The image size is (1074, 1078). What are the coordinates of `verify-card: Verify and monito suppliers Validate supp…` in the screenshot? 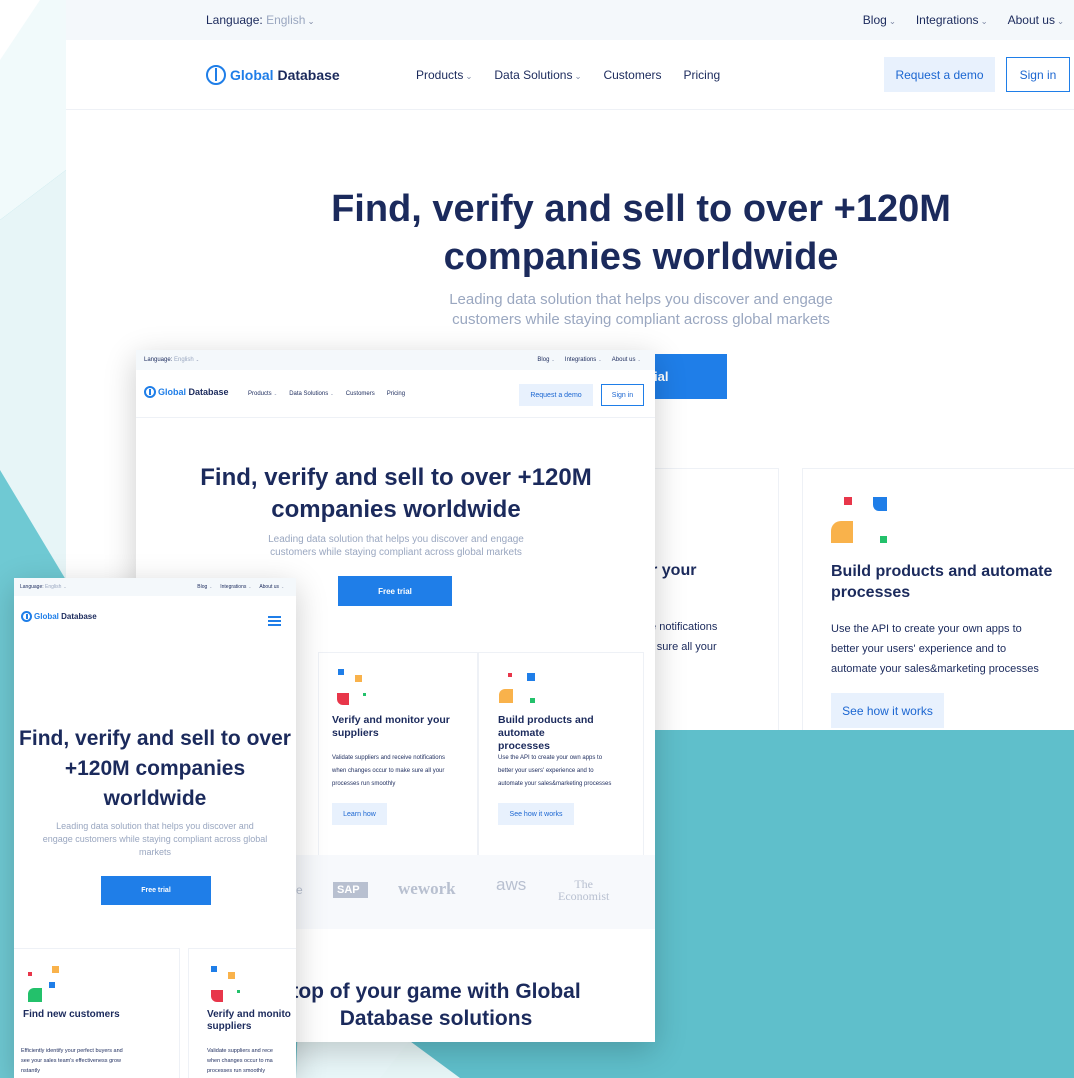 It's located at (242, 1013).